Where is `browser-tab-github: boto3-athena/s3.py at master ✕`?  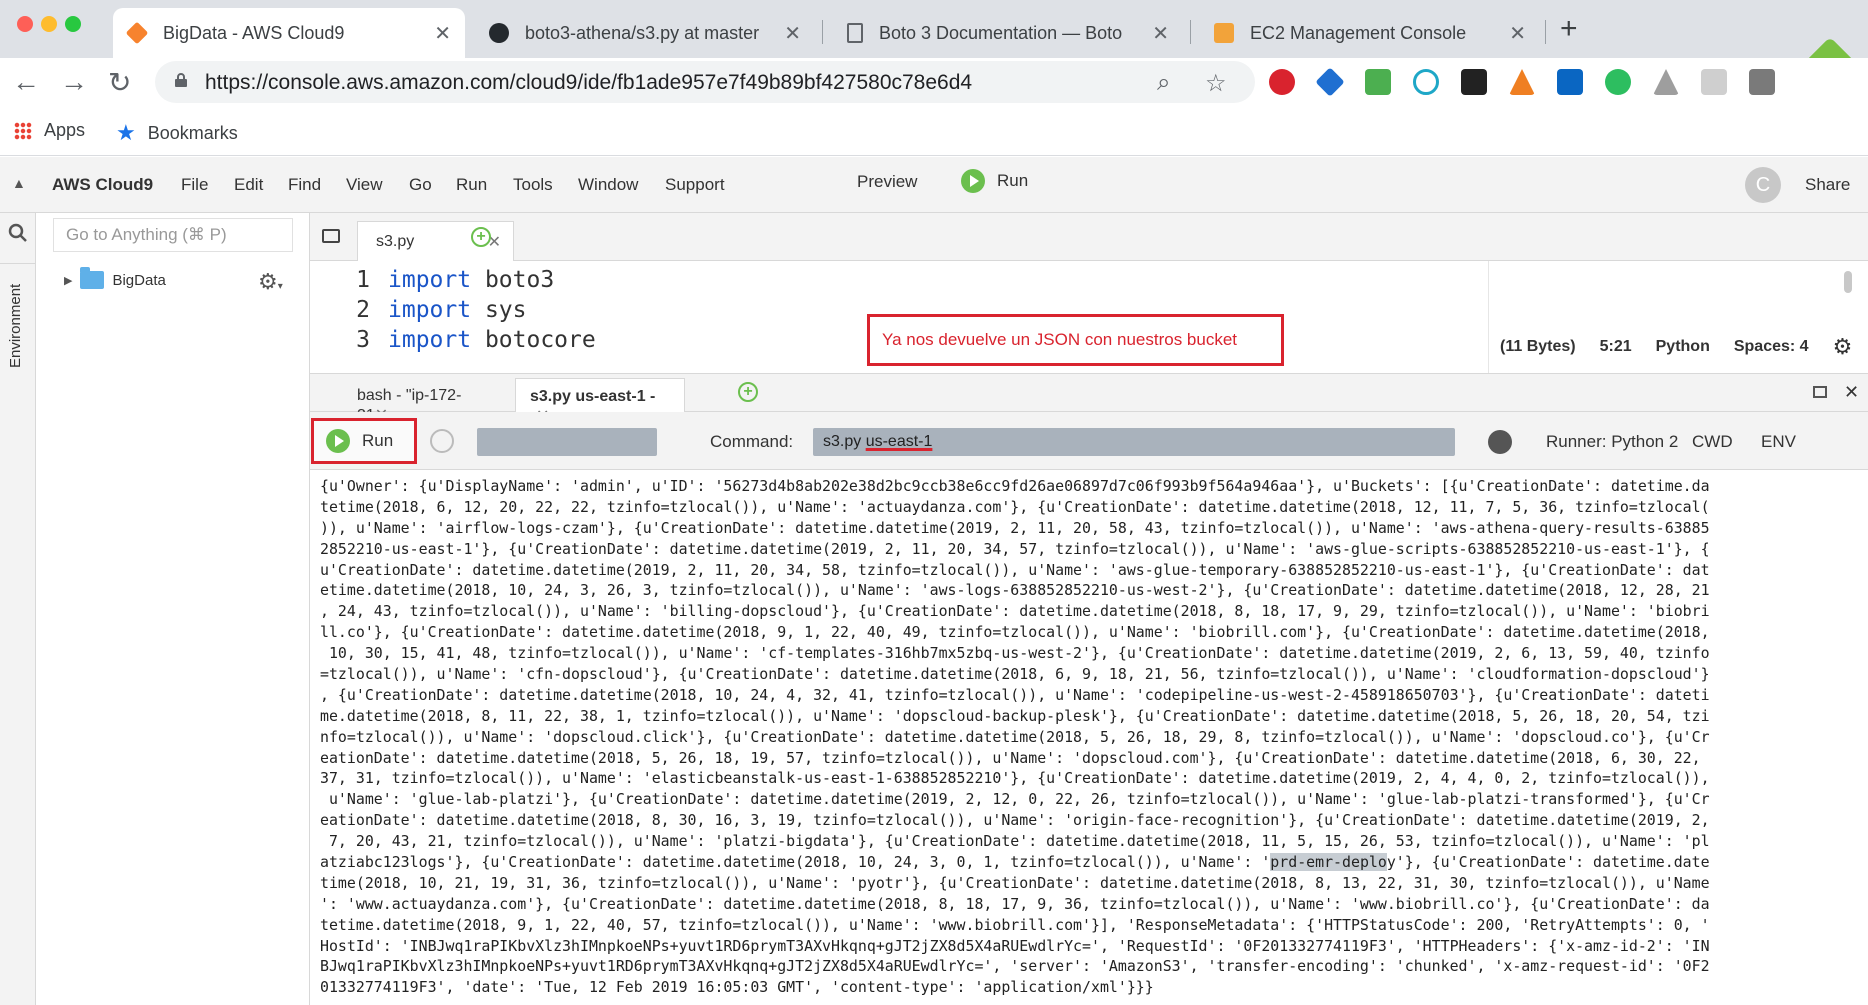 browser-tab-github: boto3-athena/s3.py at master ✕ is located at coordinates (645, 33).